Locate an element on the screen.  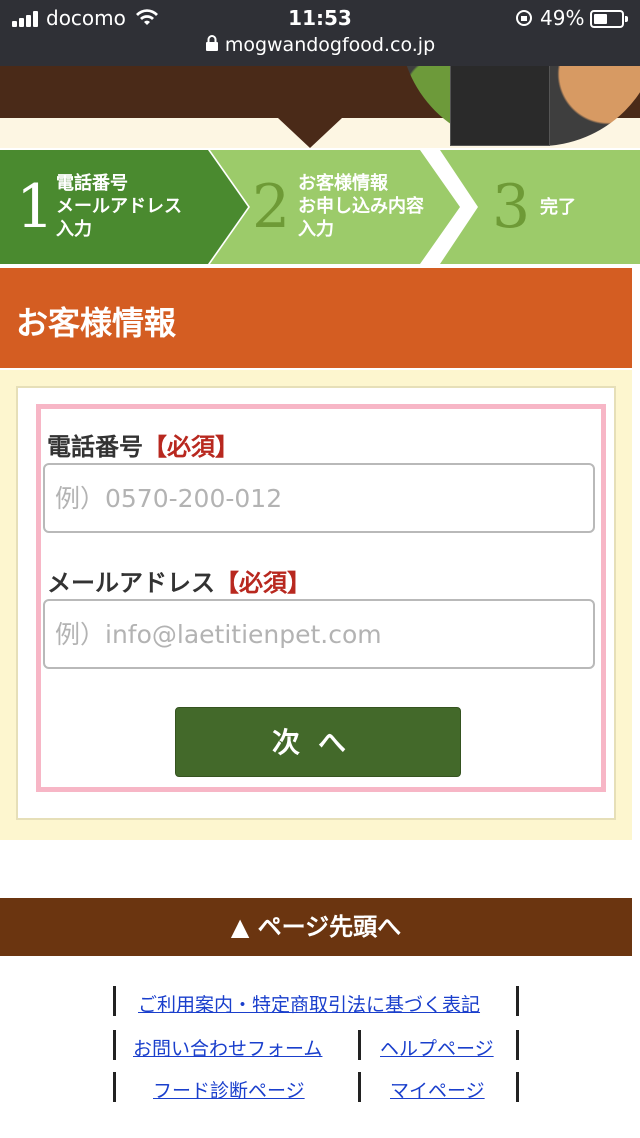
step-3: 3 完了 is located at coordinates (562, 207).